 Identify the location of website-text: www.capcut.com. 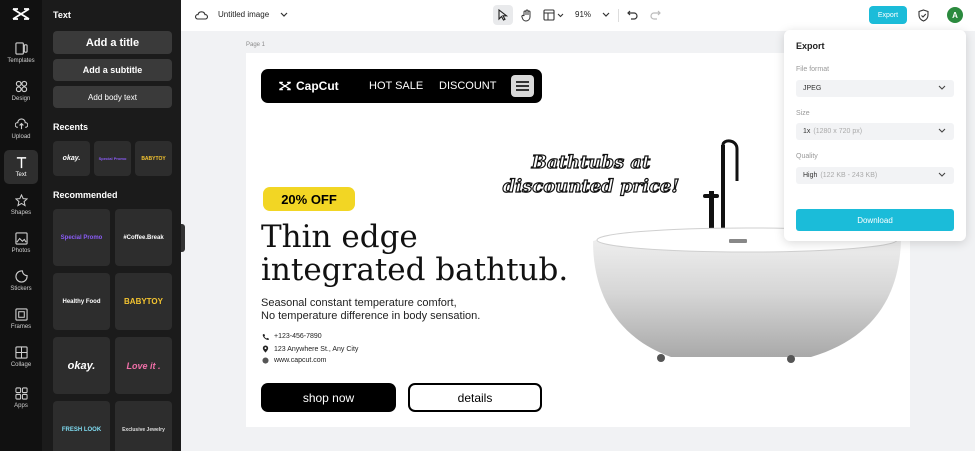
(300, 360).